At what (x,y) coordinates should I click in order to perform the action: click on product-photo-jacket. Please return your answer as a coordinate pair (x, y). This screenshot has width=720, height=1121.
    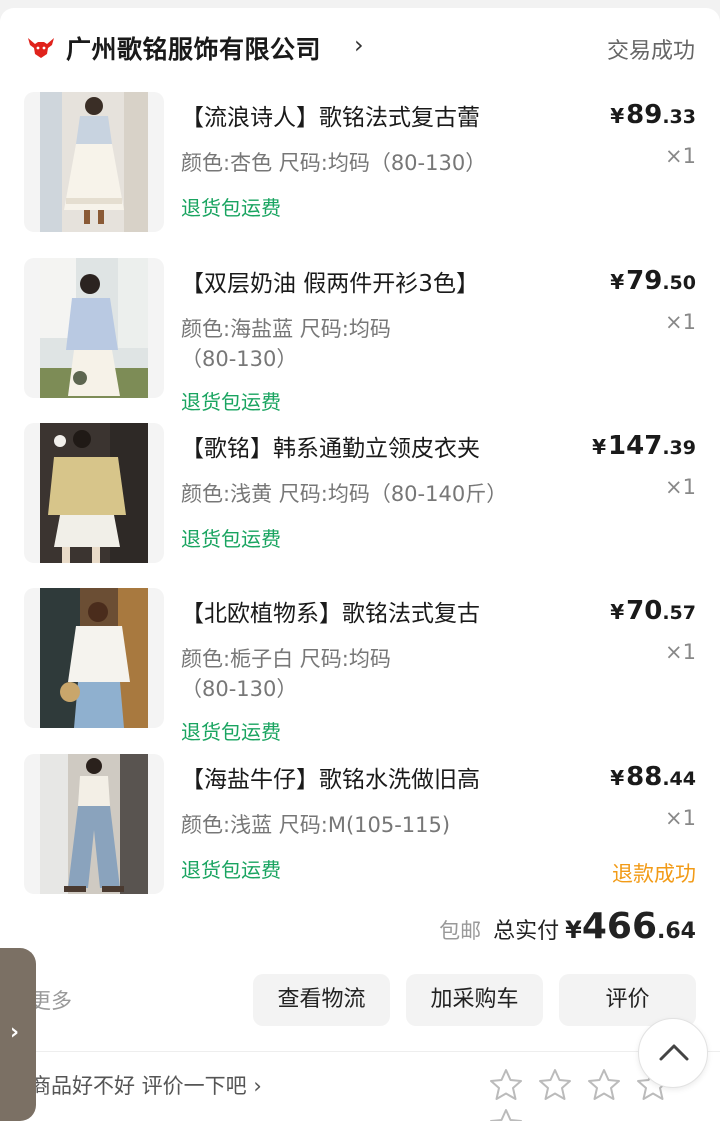
    Looking at the image, I should click on (94, 493).